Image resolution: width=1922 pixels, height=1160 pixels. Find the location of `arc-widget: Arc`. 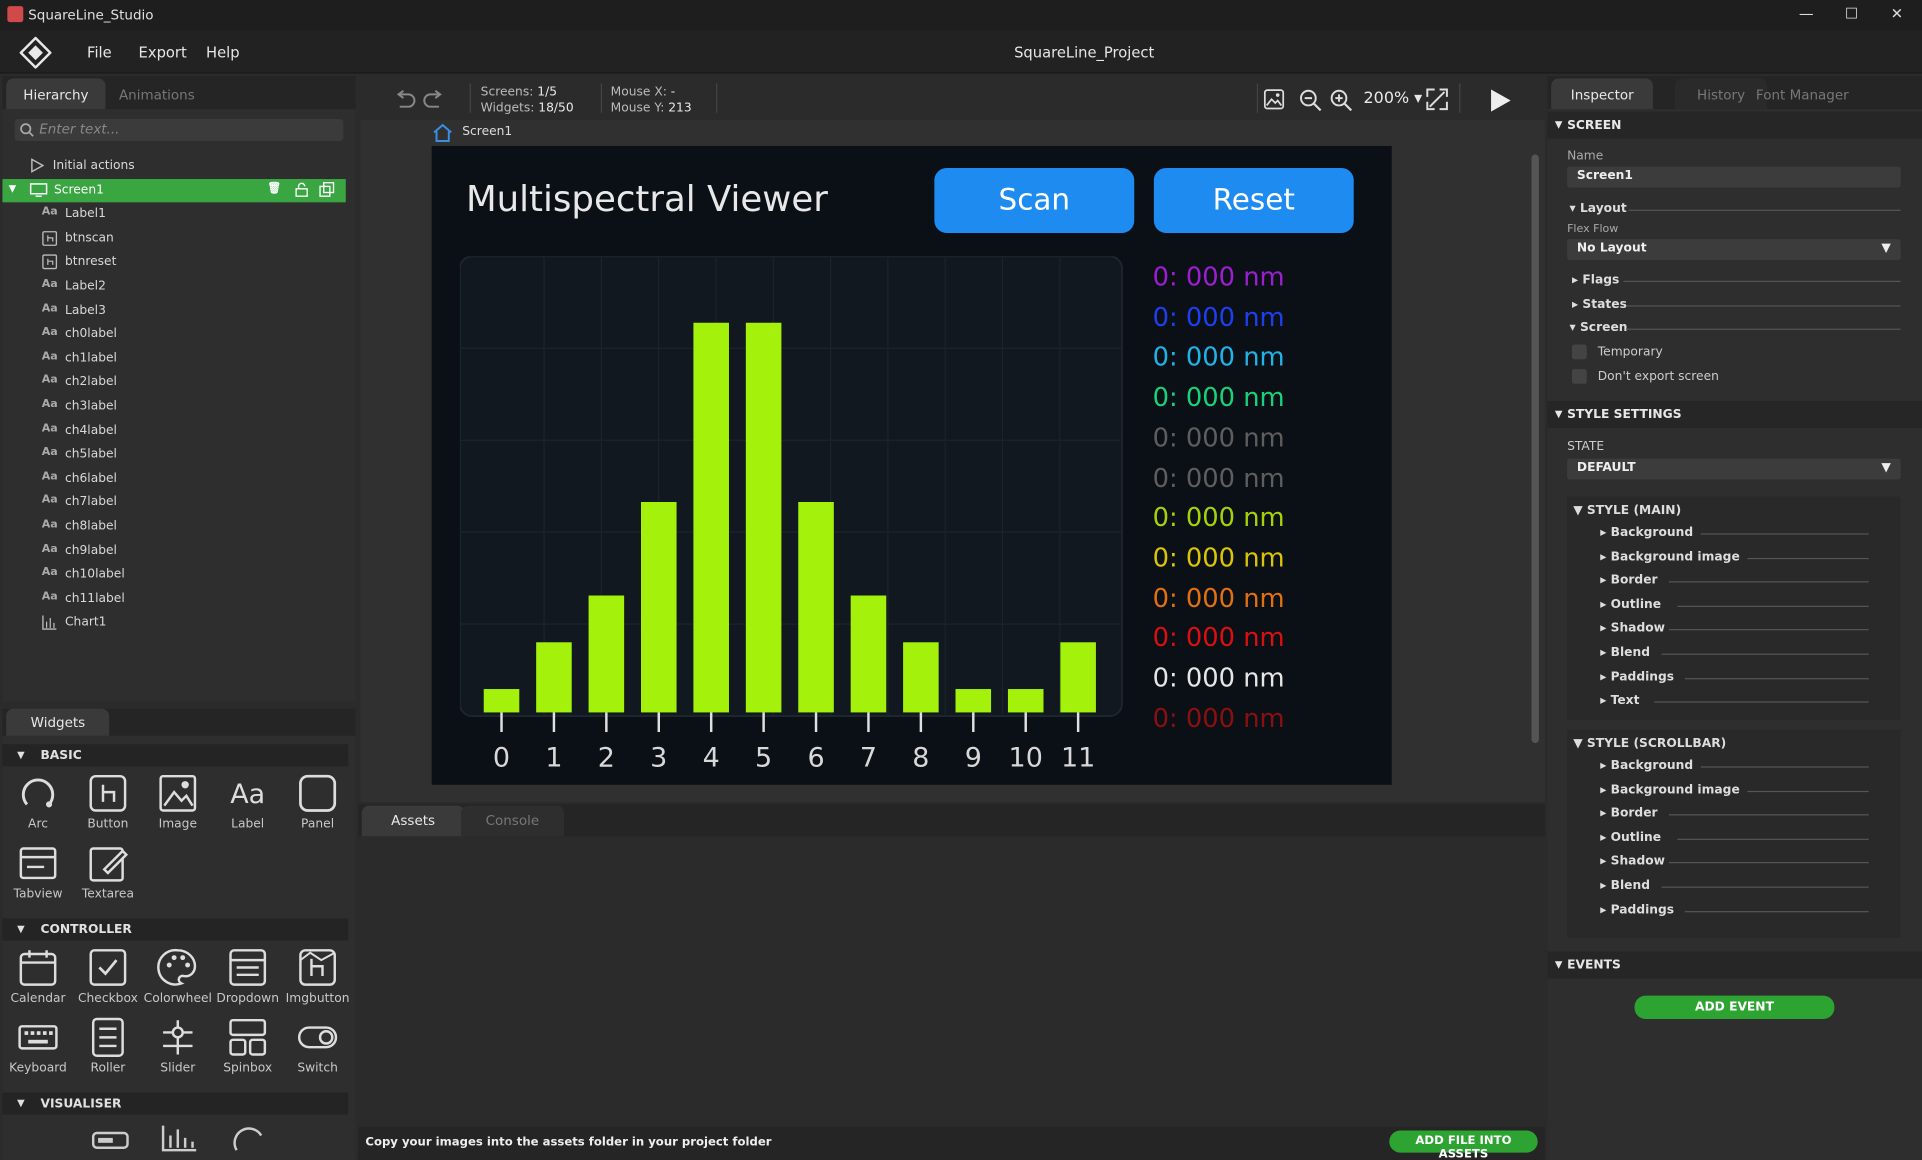

arc-widget: Arc is located at coordinates (38, 804).